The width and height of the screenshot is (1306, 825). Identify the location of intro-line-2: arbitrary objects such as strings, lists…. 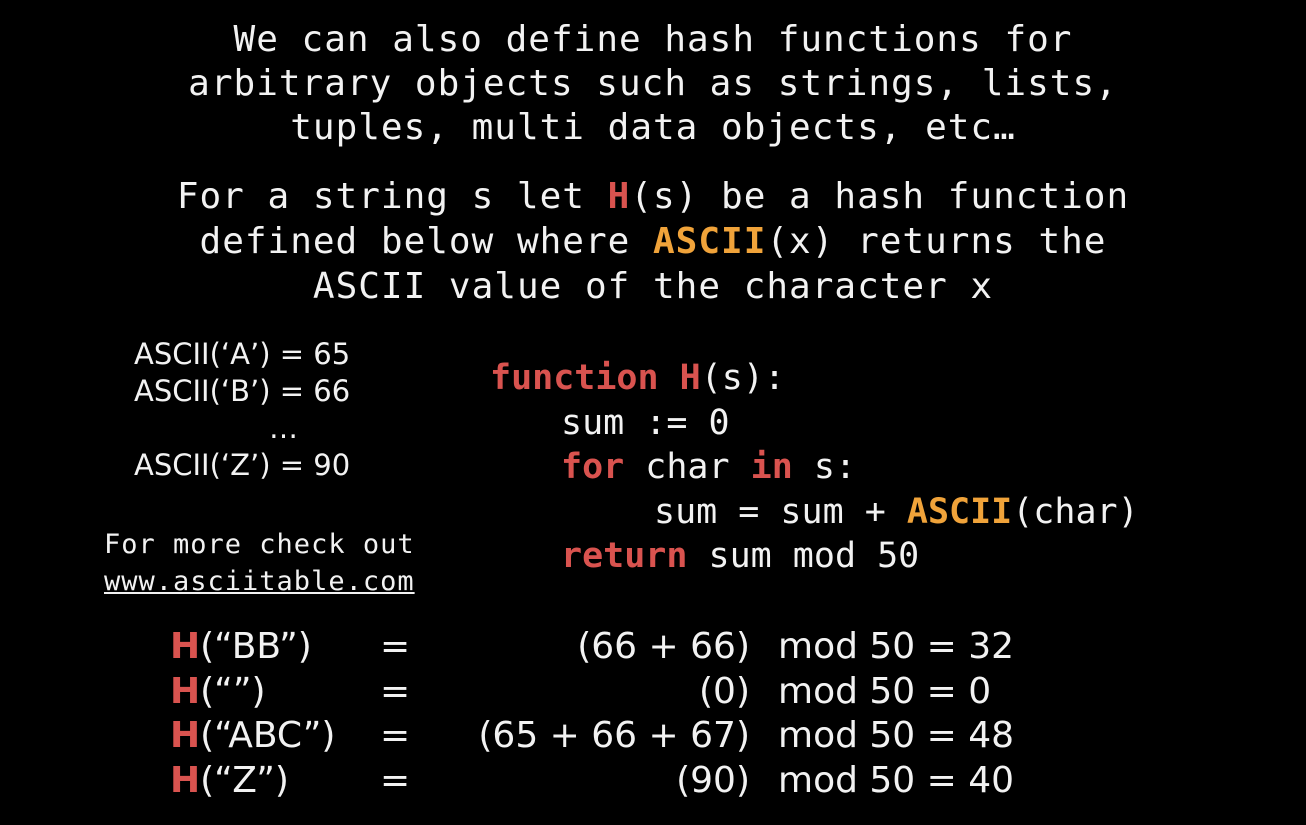
(653, 83).